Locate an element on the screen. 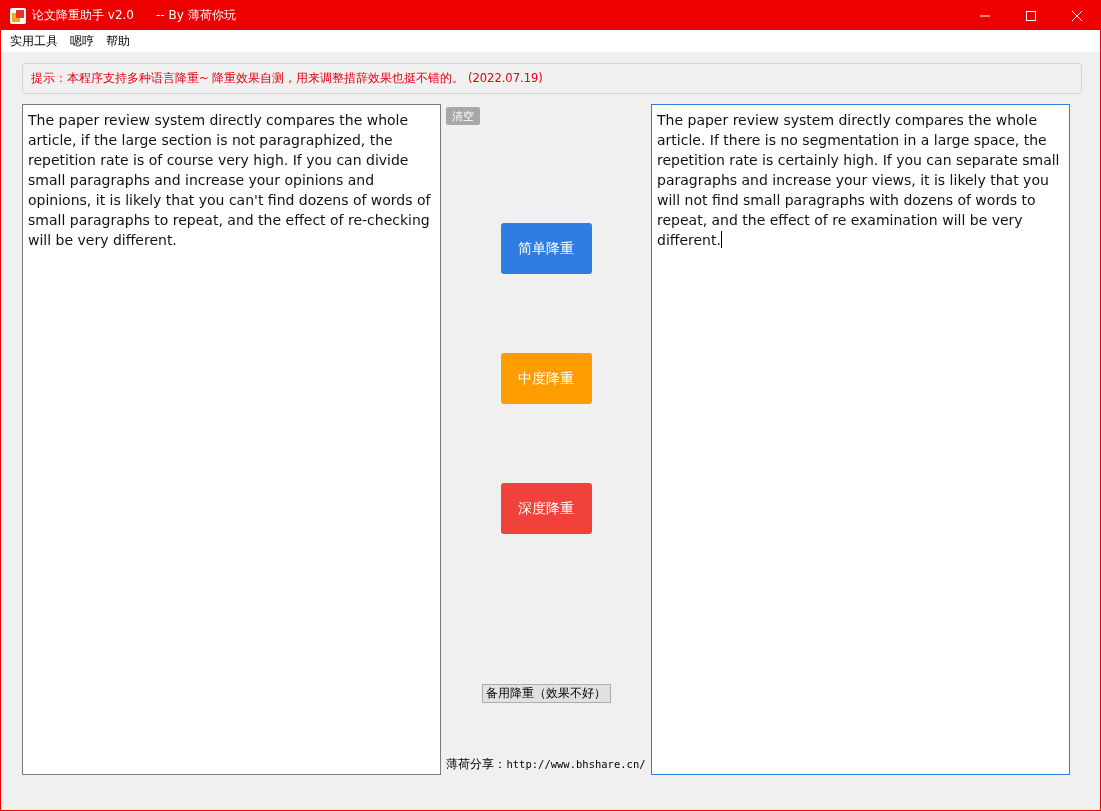 This screenshot has height=811, width=1101. window-subtitle: -- By 薄荷你玩 is located at coordinates (196, 15).